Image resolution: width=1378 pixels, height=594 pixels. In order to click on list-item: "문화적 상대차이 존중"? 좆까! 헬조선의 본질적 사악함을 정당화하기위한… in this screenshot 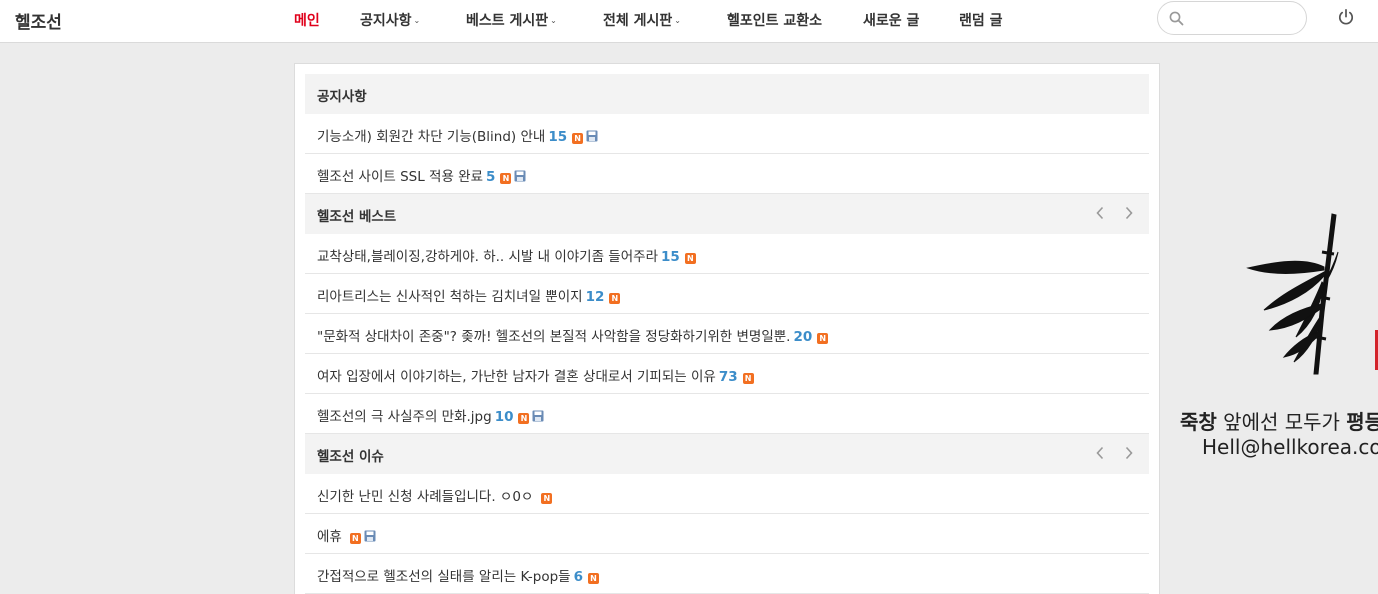, I will do `click(727, 334)`.